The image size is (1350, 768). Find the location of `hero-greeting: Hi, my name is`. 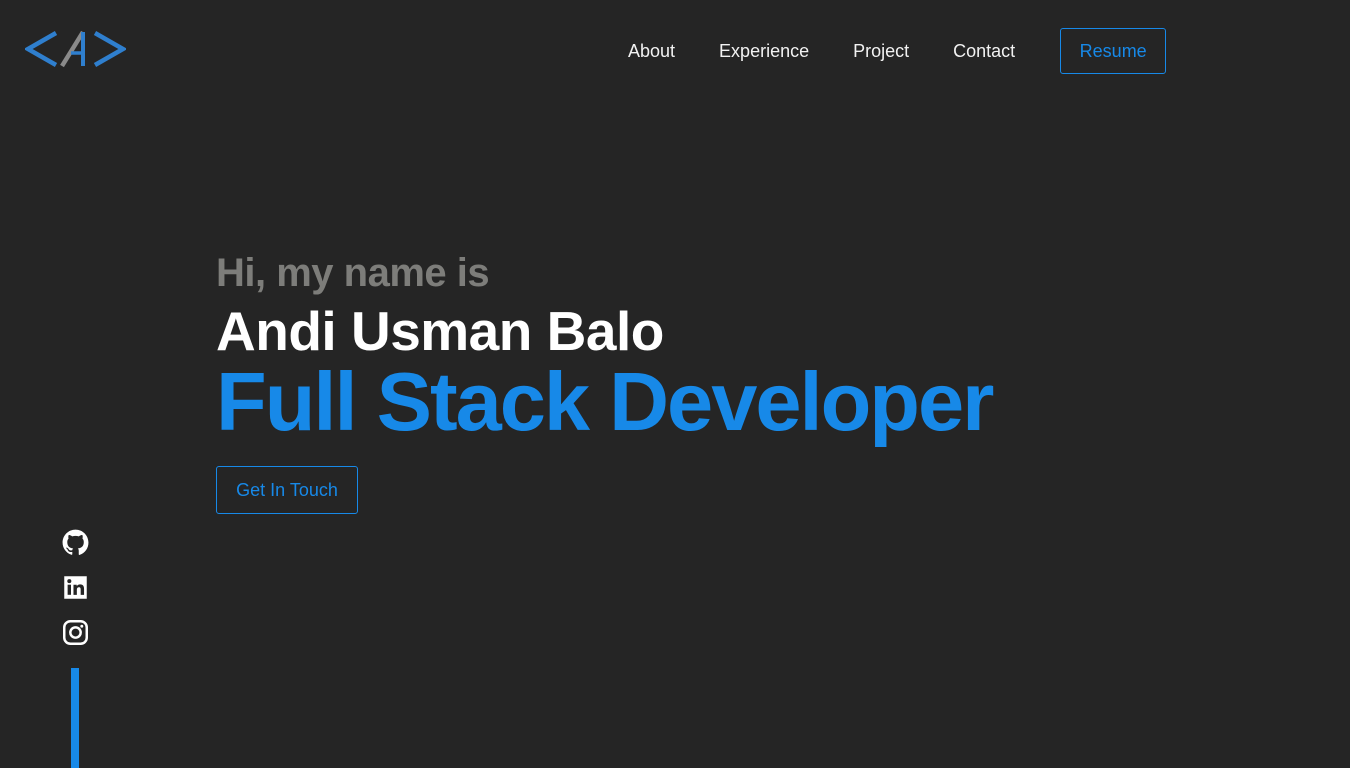

hero-greeting: Hi, my name is is located at coordinates (353, 273).